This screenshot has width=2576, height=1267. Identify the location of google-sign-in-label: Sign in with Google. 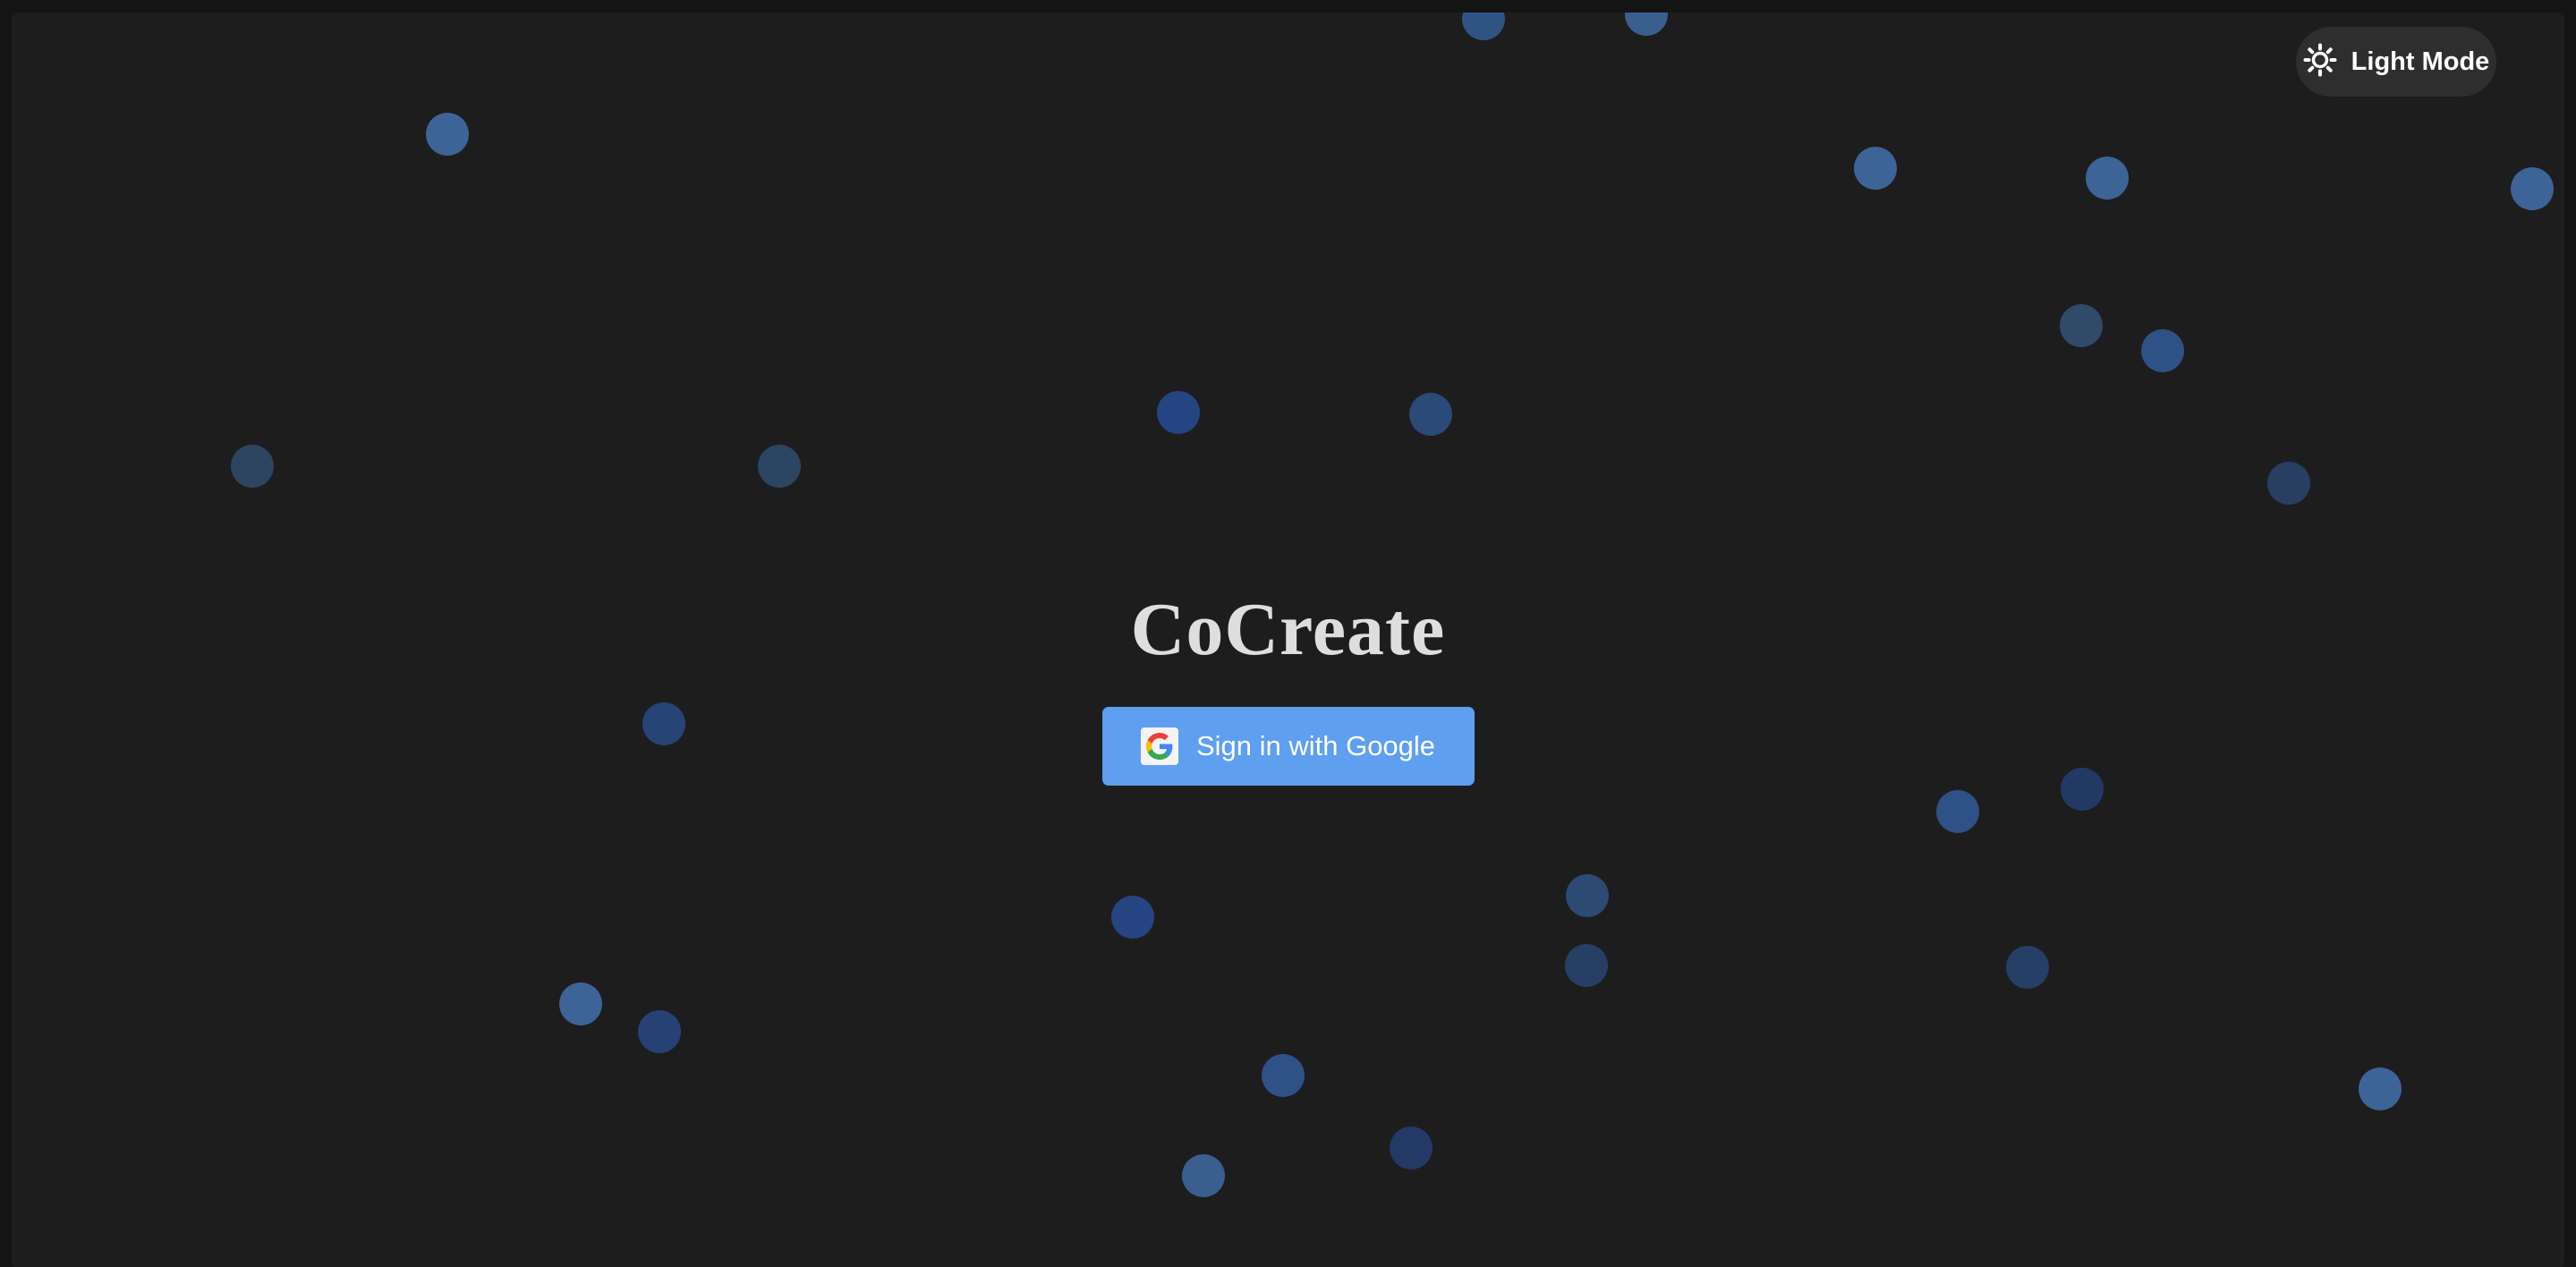
(1315, 745).